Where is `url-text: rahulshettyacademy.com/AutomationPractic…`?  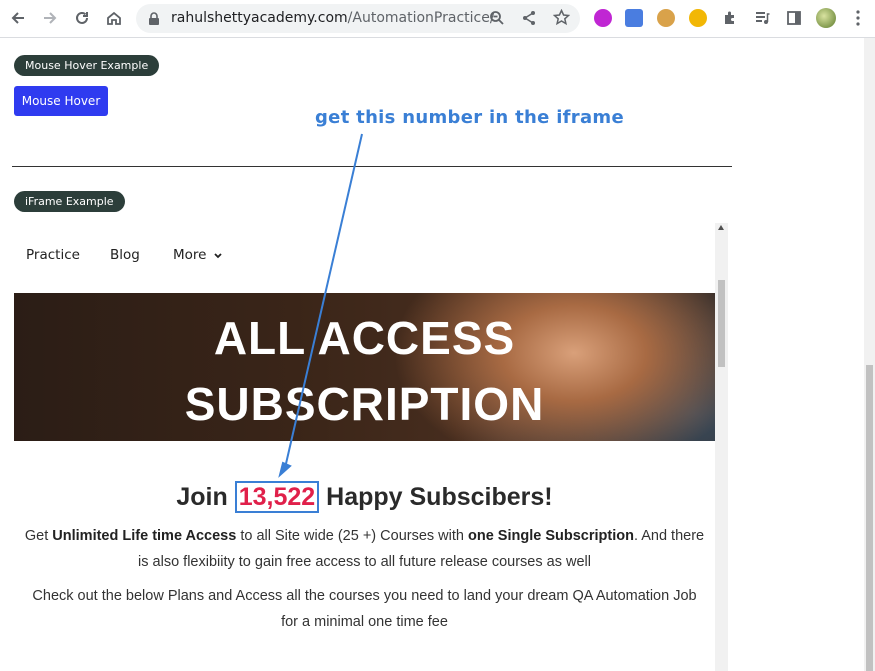 url-text: rahulshettyacademy.com/AutomationPractic… is located at coordinates (333, 18).